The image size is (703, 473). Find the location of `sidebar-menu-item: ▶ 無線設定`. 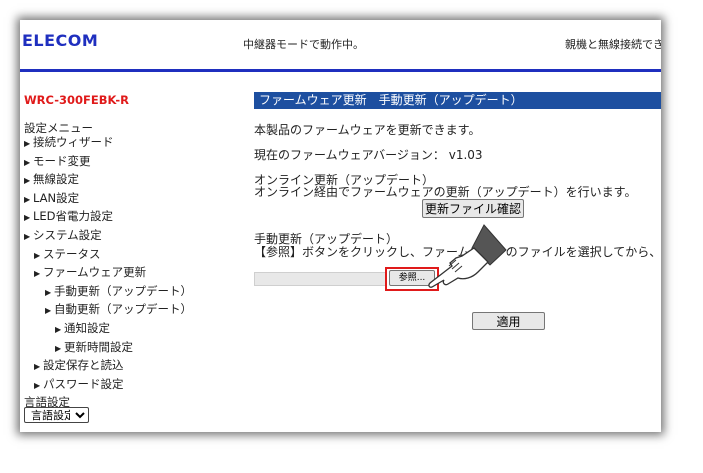

sidebar-menu-item: ▶ 無線設定 is located at coordinates (135, 180).